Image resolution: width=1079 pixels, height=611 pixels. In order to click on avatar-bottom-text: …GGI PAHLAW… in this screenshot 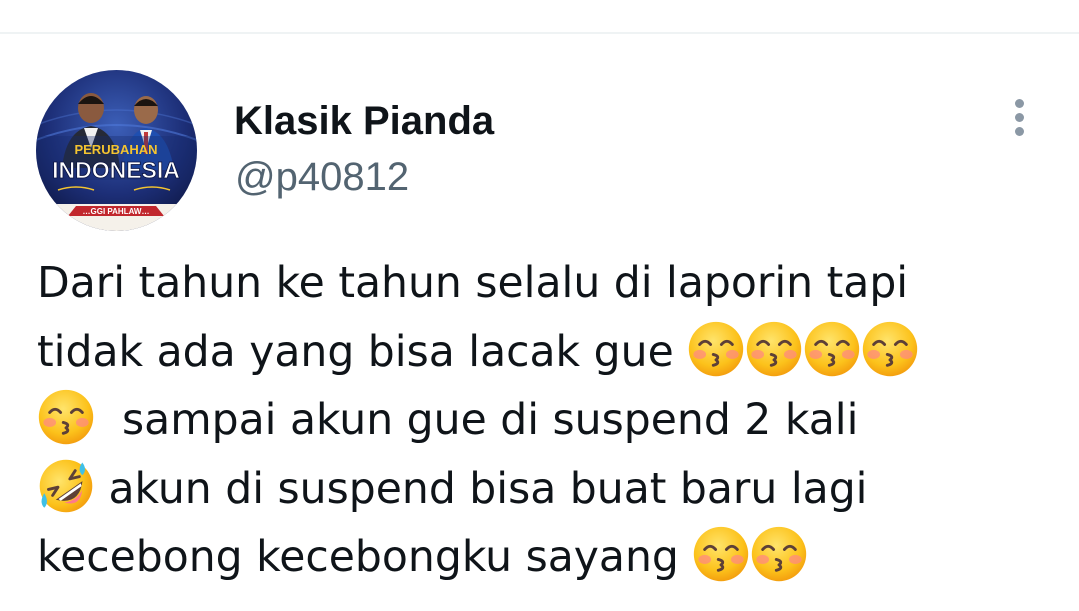, I will do `click(116, 211)`.